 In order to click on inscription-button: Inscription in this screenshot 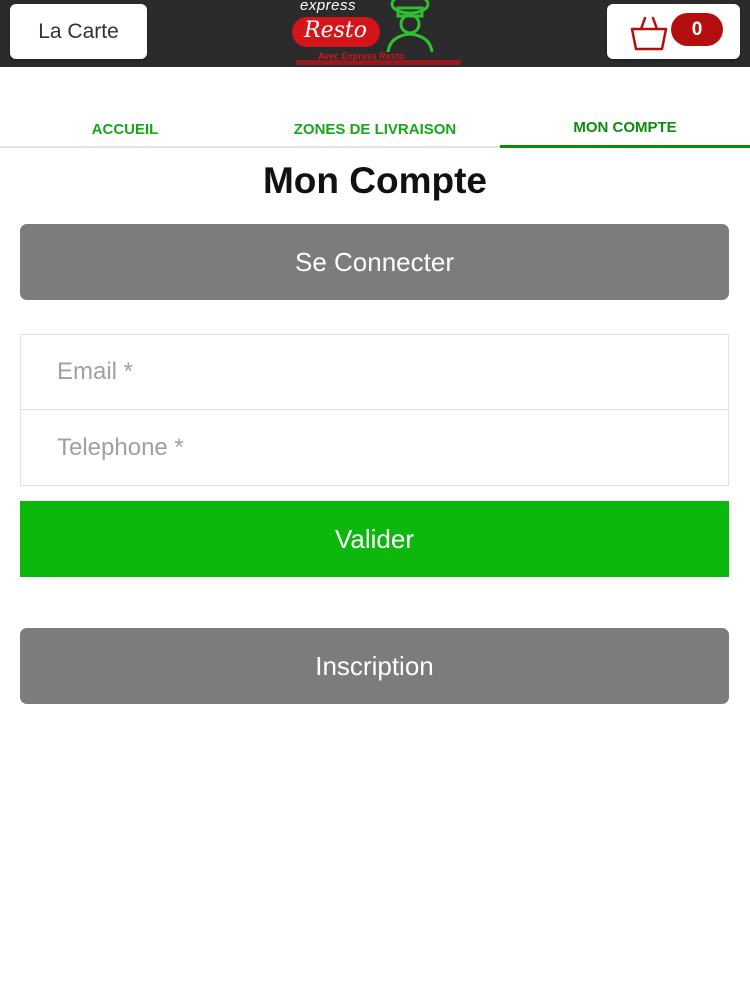, I will do `click(374, 666)`.